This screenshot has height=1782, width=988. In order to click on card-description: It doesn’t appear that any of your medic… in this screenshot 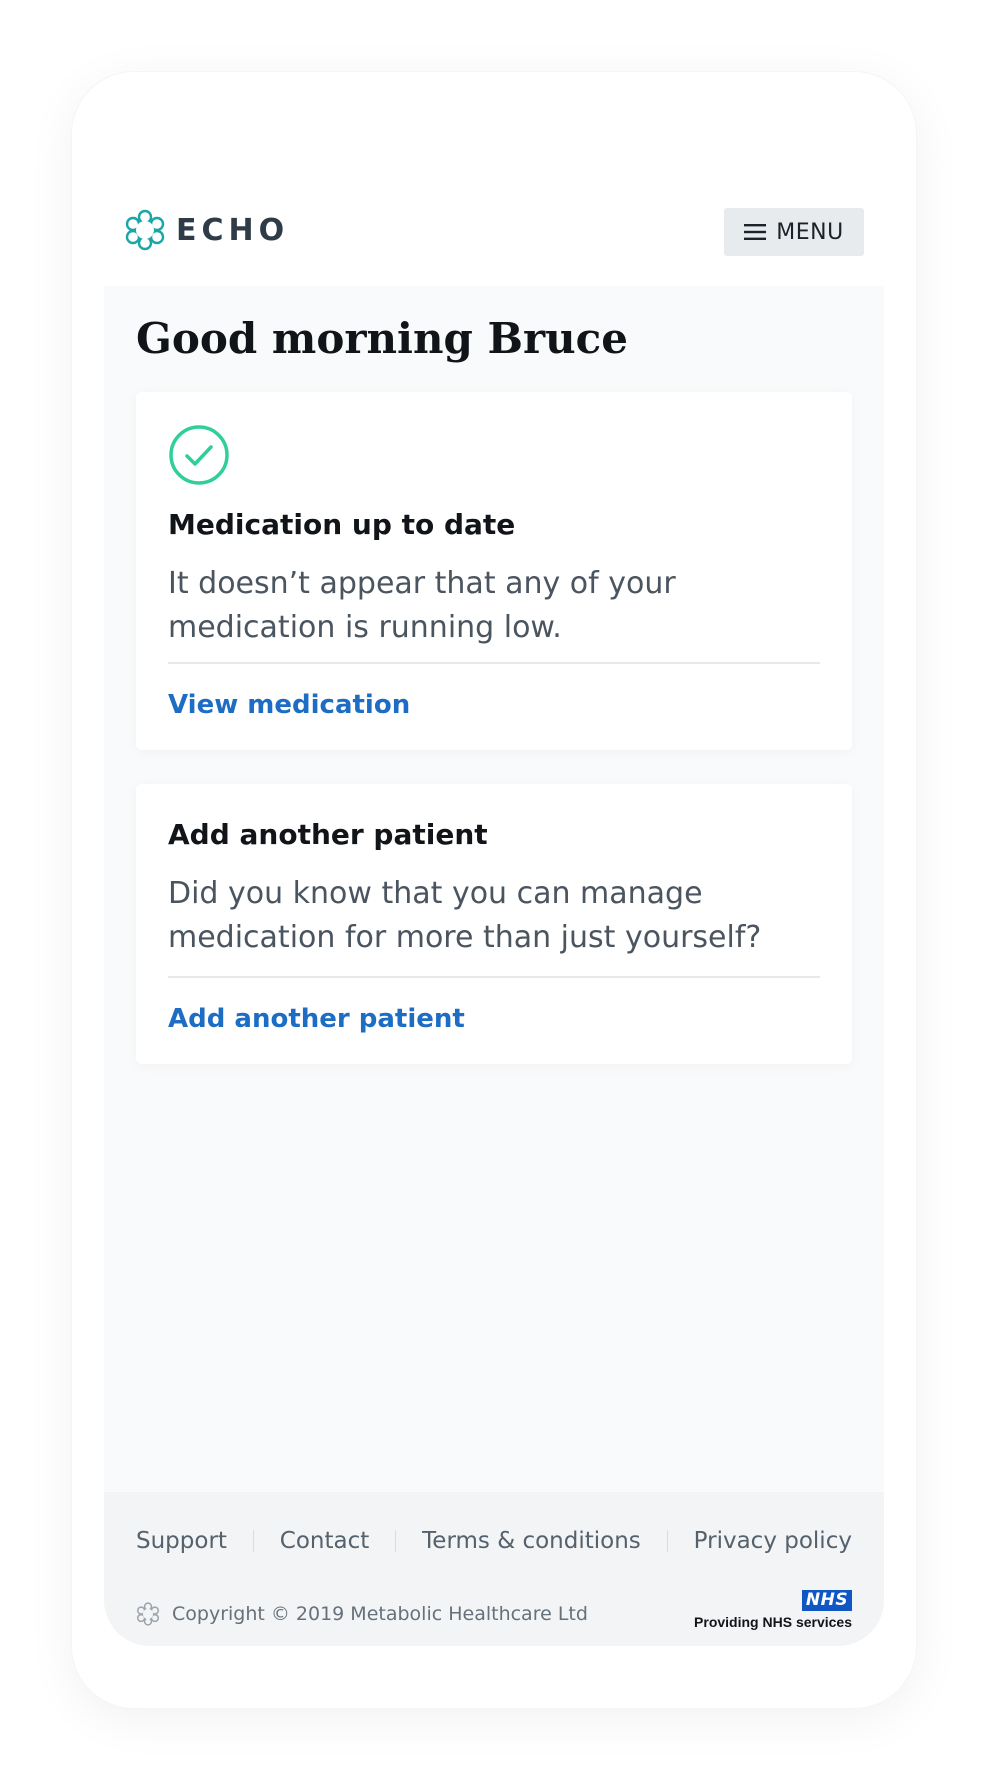, I will do `click(422, 605)`.